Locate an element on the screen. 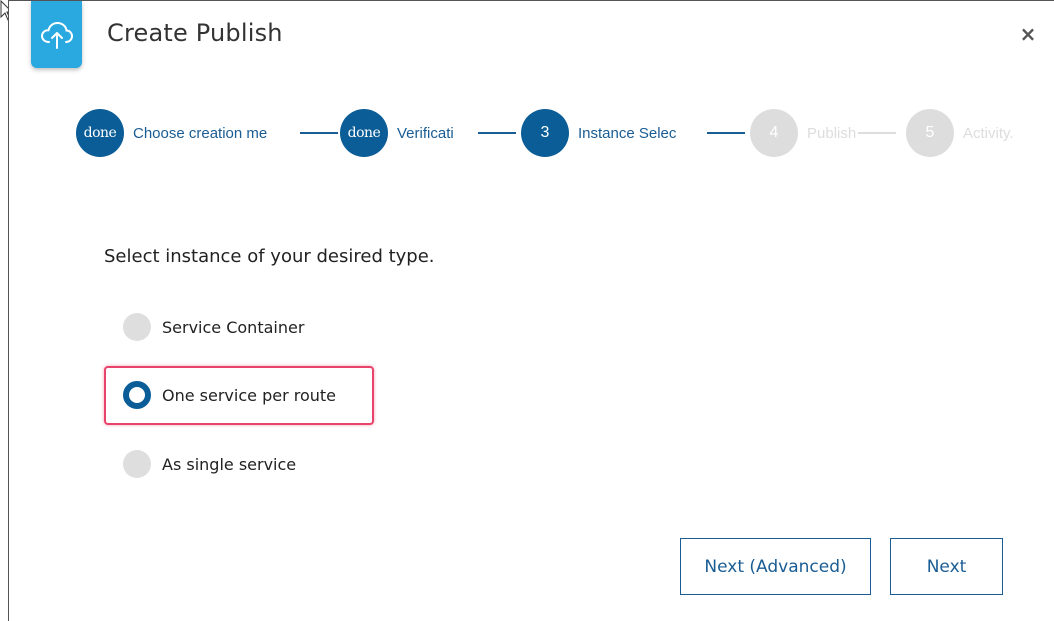  close-icon: × is located at coordinates (1028, 34).